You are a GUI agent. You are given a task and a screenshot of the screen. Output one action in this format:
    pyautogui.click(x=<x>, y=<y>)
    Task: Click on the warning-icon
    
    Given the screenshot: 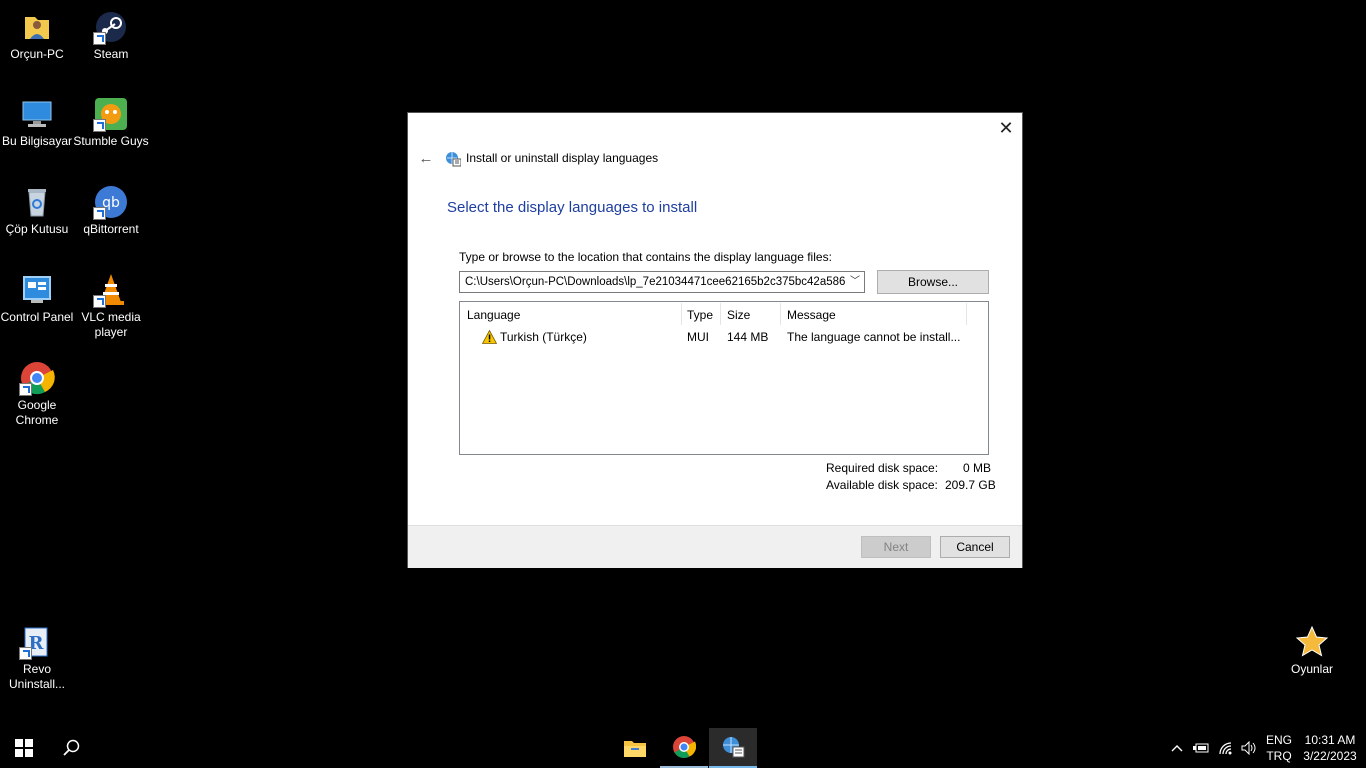 What is the action you would take?
    pyautogui.click(x=489, y=336)
    